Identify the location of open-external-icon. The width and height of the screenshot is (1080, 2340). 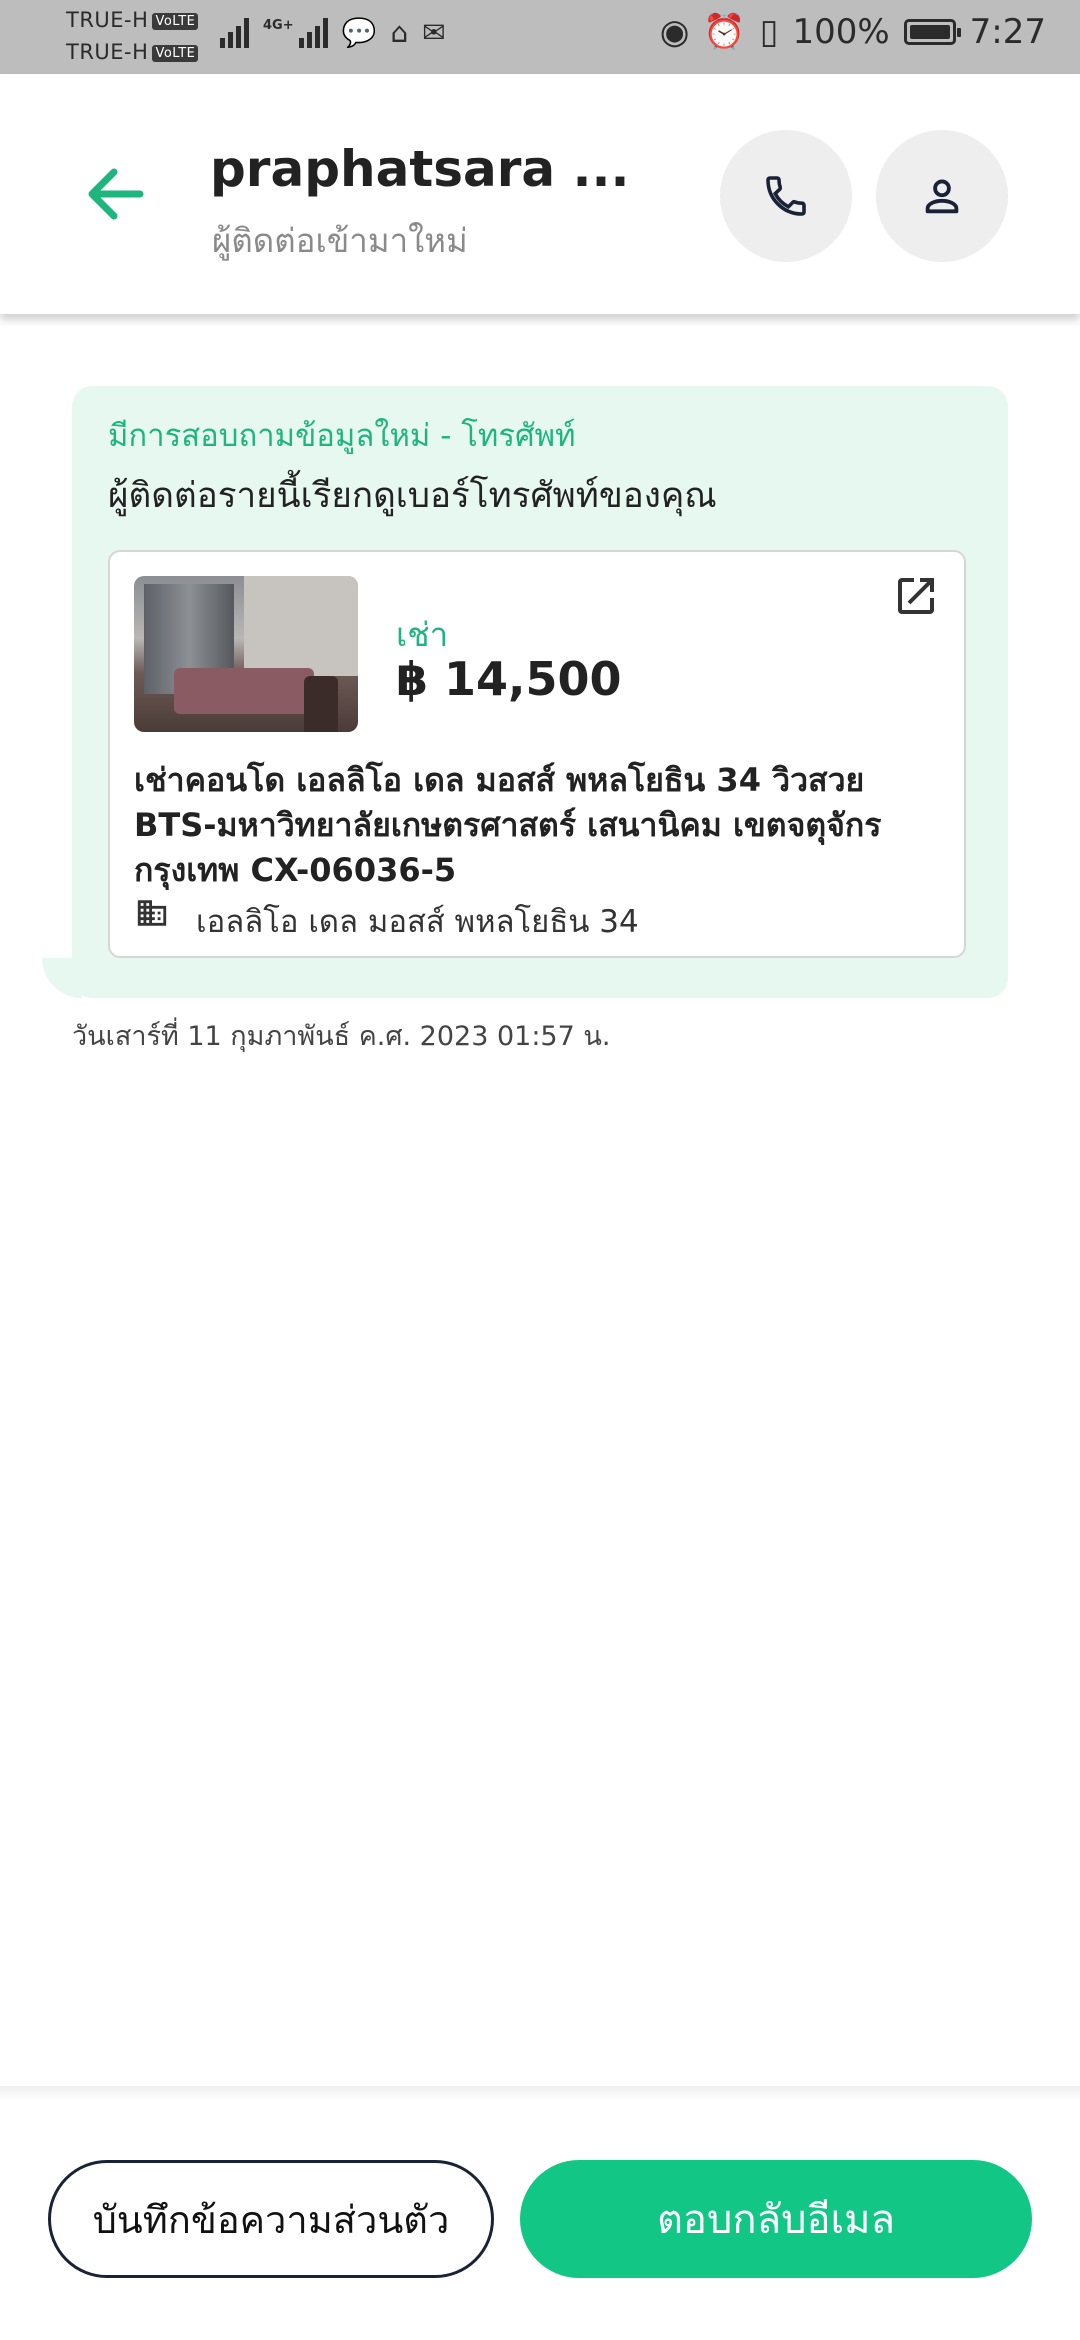
(916, 596).